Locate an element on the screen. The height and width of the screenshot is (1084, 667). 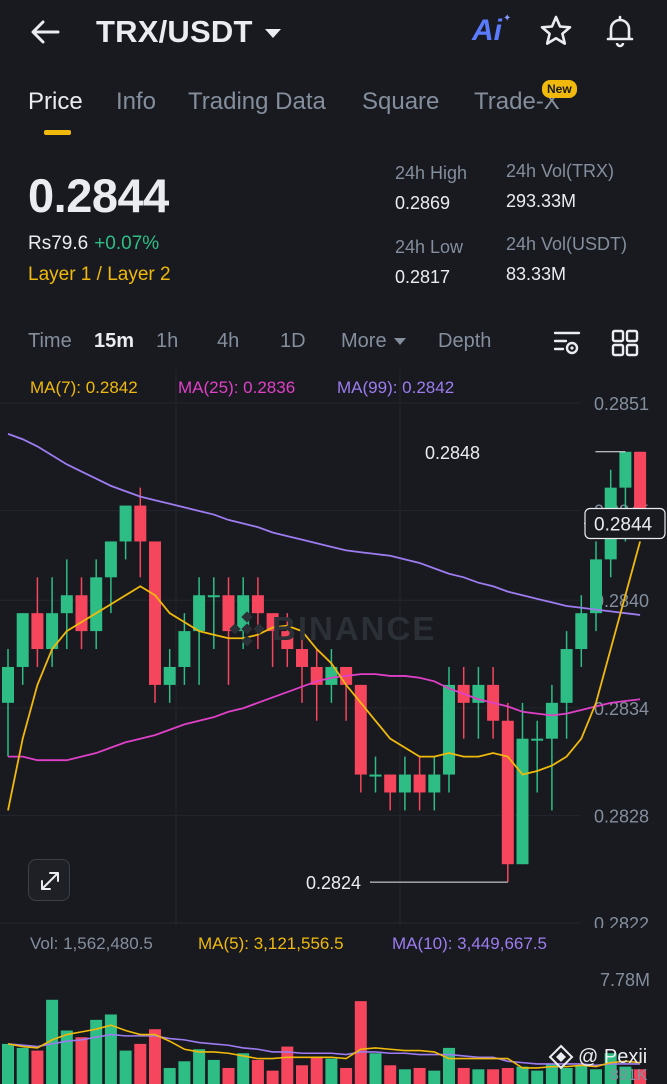
high-marker-label: 0.2848 is located at coordinates (452, 453).